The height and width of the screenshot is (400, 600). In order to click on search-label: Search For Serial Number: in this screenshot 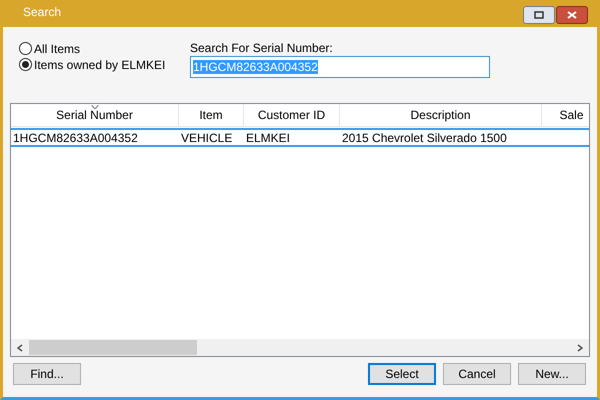, I will do `click(262, 48)`.